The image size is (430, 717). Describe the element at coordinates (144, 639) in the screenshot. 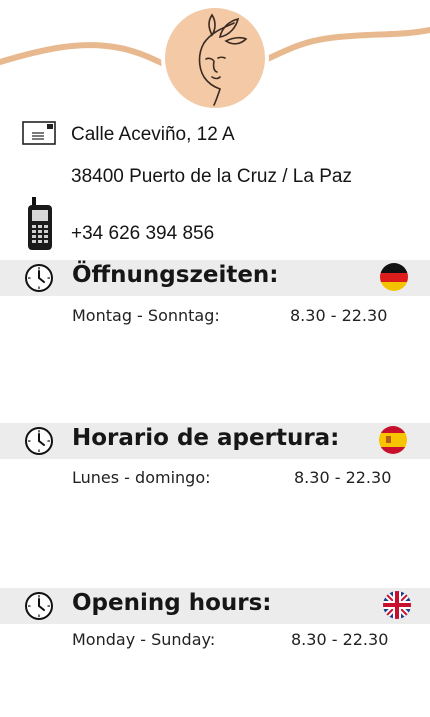

I see `hours-days-en: Monday - Sunday:` at that location.